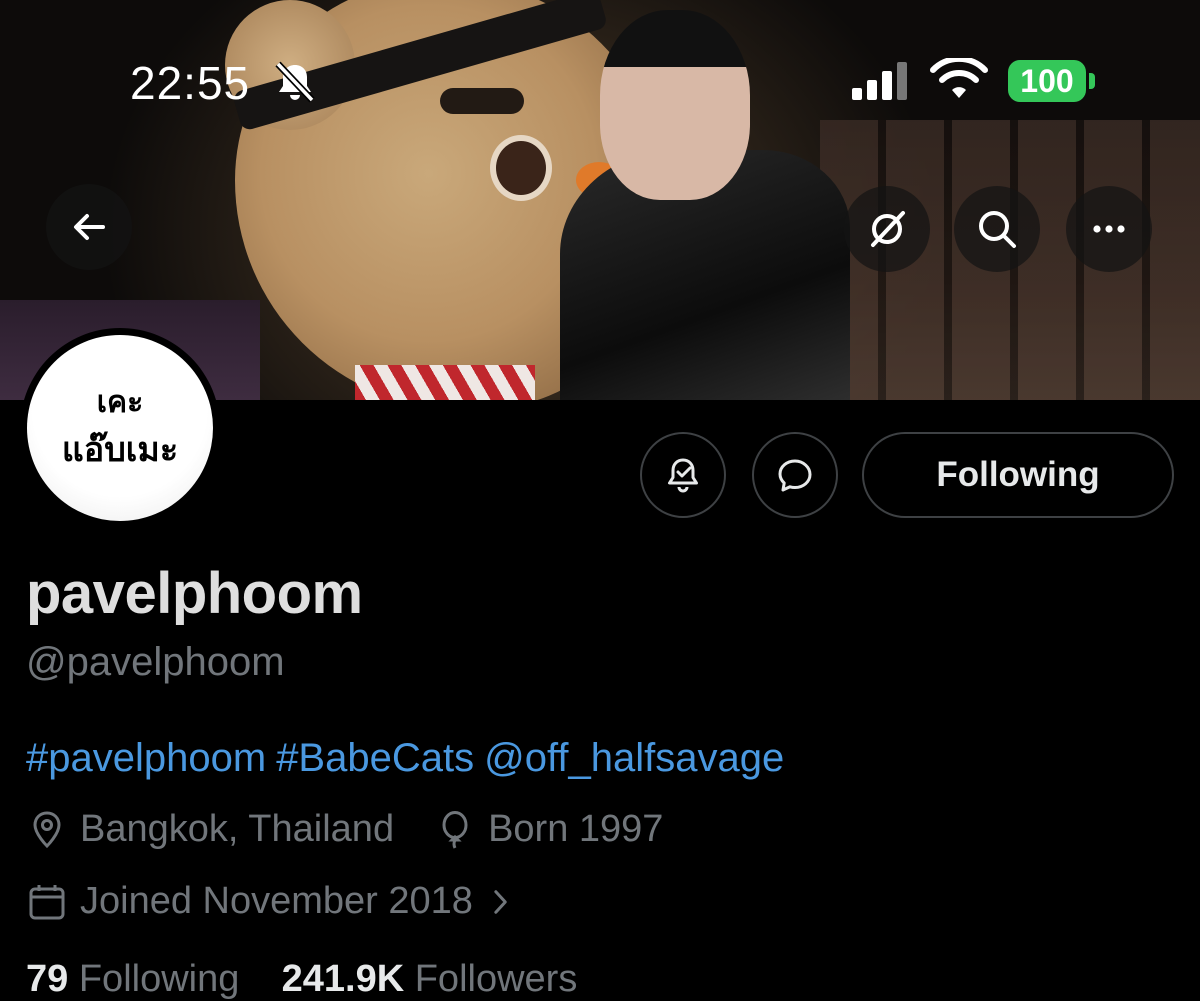 The width and height of the screenshot is (1200, 1001). What do you see at coordinates (959, 78) in the screenshot?
I see `wifi-icon` at bounding box center [959, 78].